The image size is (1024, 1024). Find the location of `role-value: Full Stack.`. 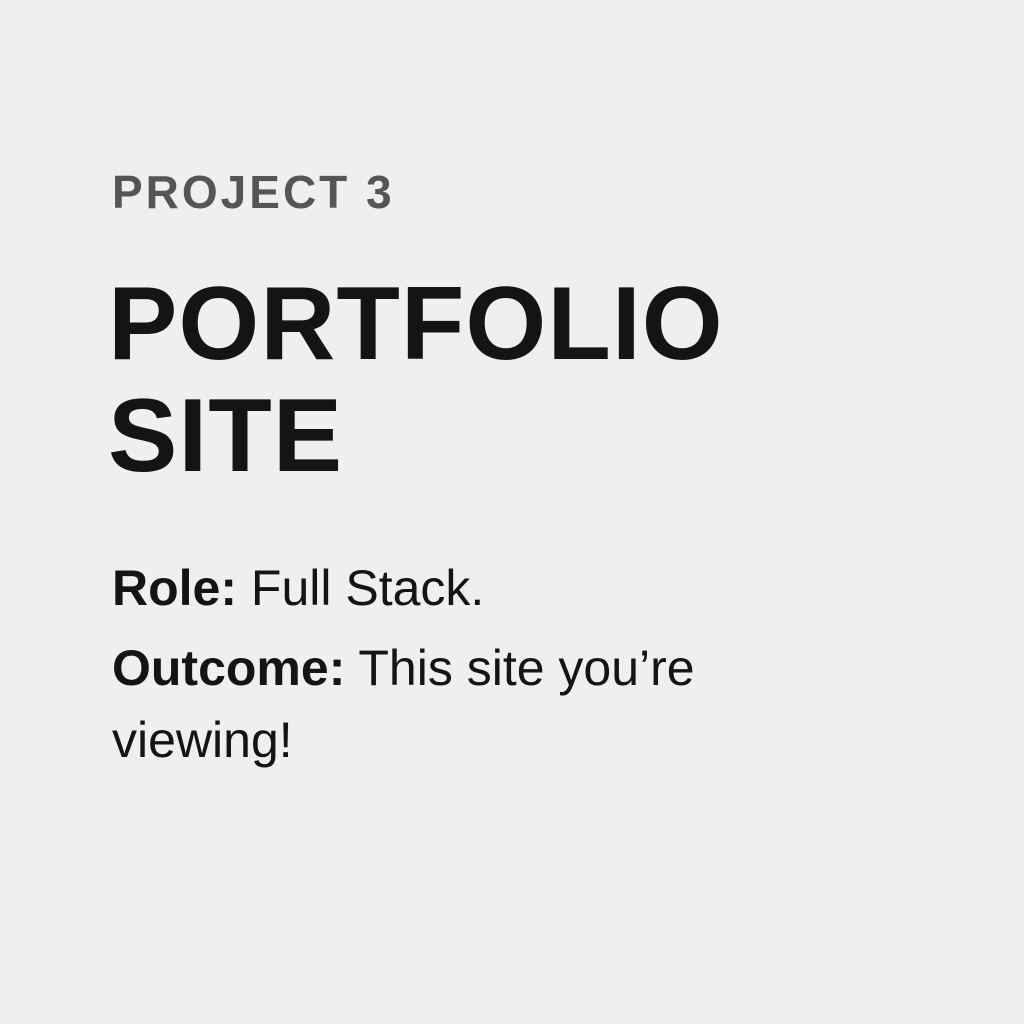

role-value: Full Stack. is located at coordinates (367, 588).